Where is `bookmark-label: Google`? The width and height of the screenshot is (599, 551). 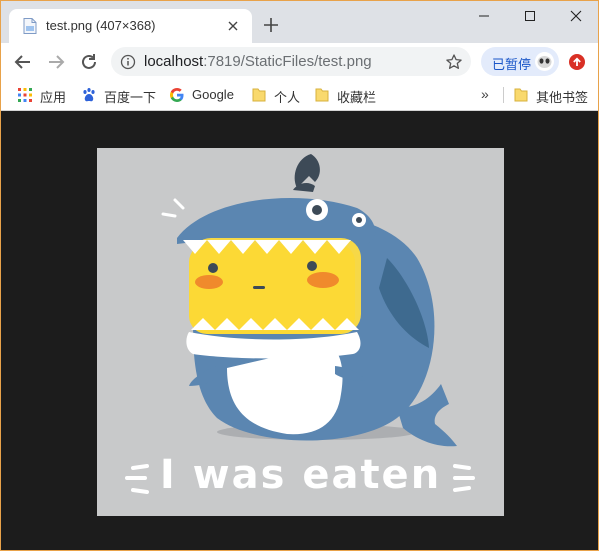
bookmark-label: Google is located at coordinates (213, 94).